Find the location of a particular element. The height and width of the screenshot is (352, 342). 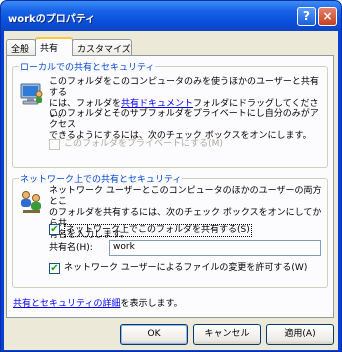

tab-general: 全般 is located at coordinates (21, 47).